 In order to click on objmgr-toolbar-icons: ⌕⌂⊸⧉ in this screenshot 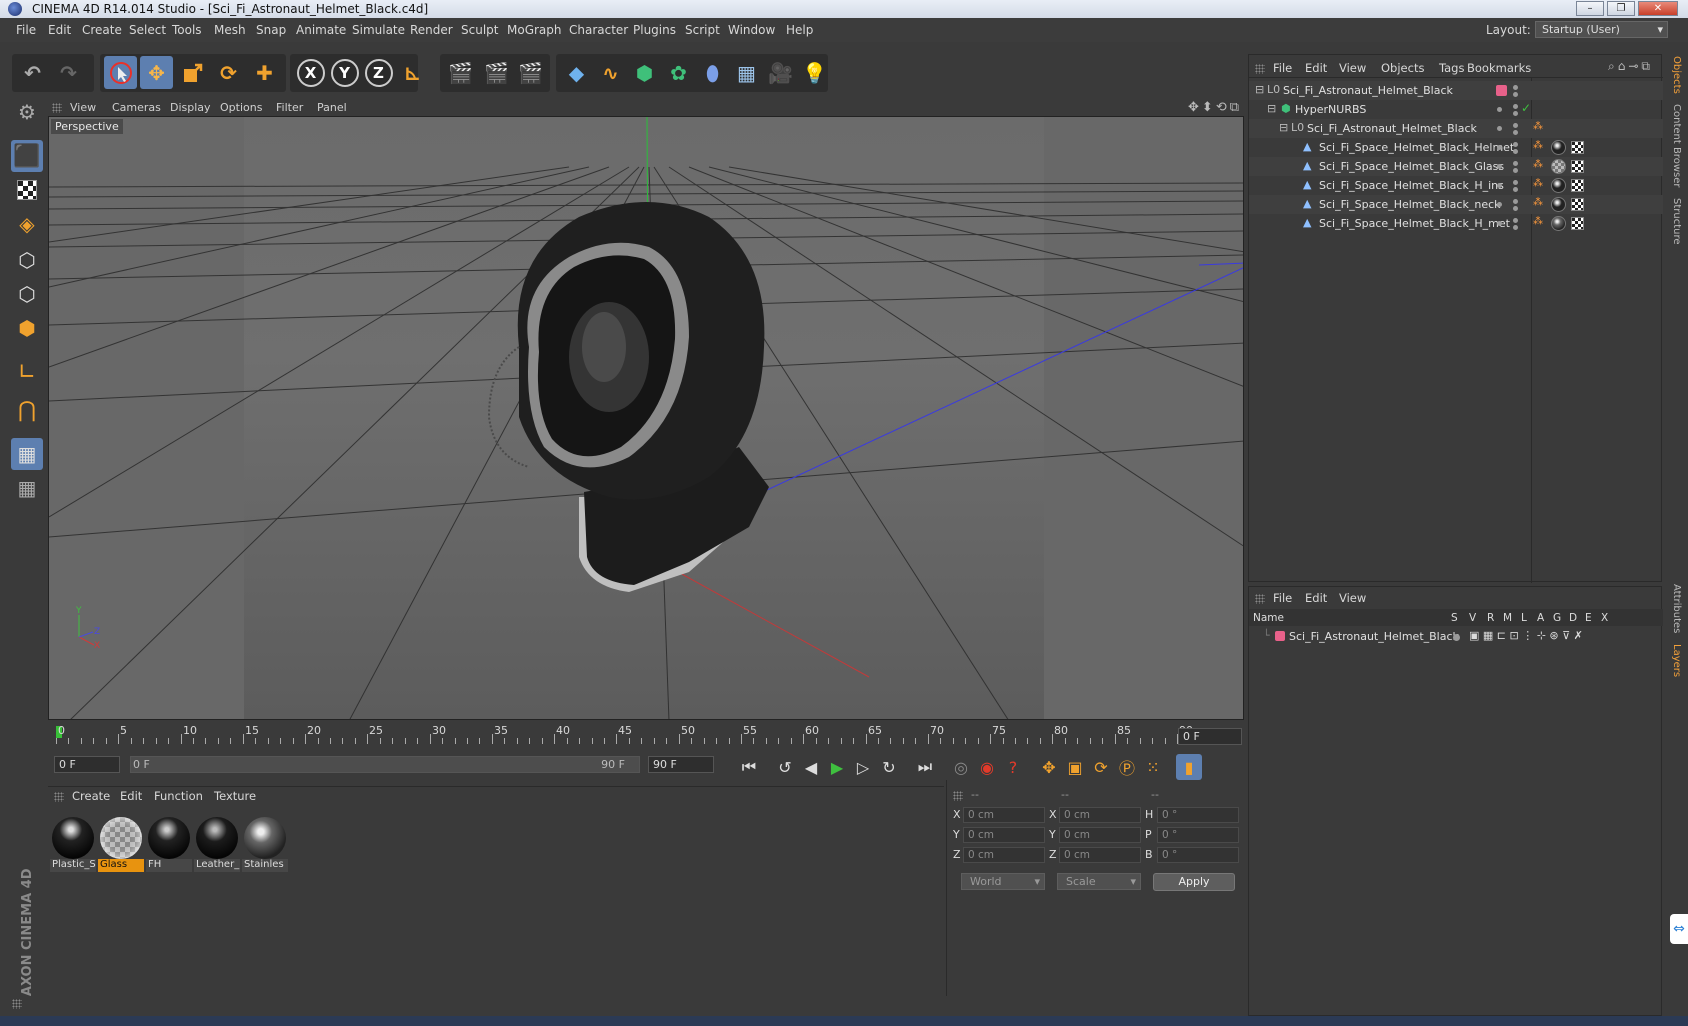, I will do `click(1630, 66)`.